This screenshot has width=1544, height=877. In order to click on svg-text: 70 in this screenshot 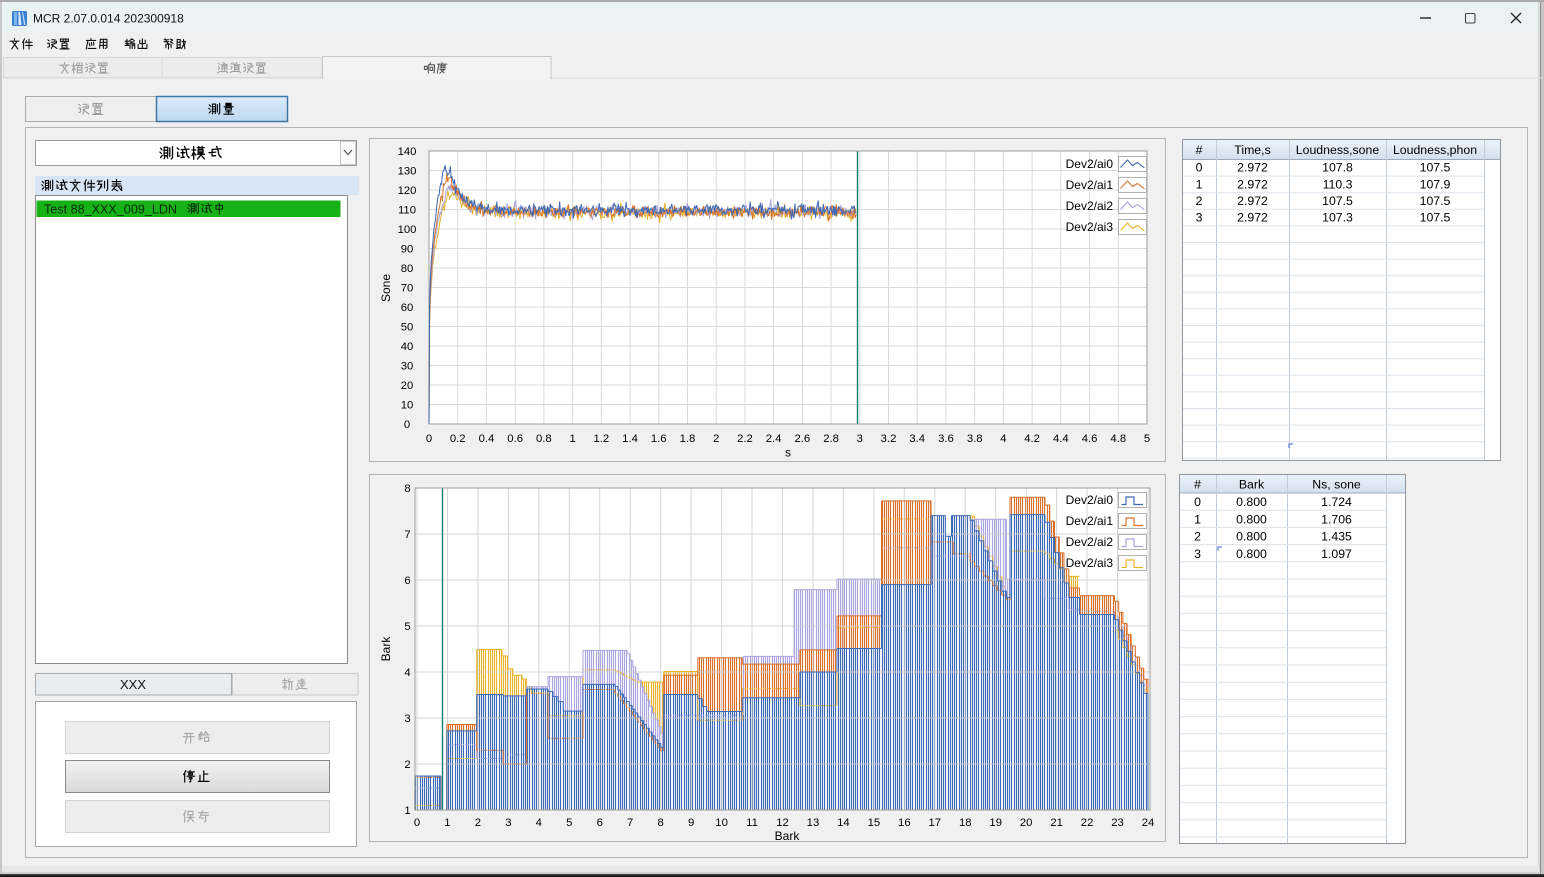, I will do `click(407, 289)`.